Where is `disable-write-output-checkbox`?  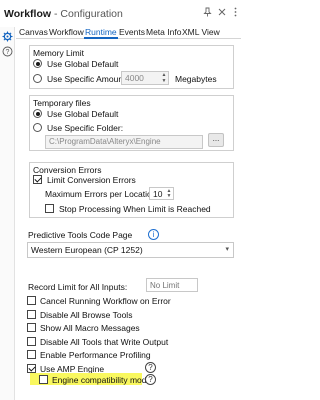 disable-write-output-checkbox is located at coordinates (31, 341).